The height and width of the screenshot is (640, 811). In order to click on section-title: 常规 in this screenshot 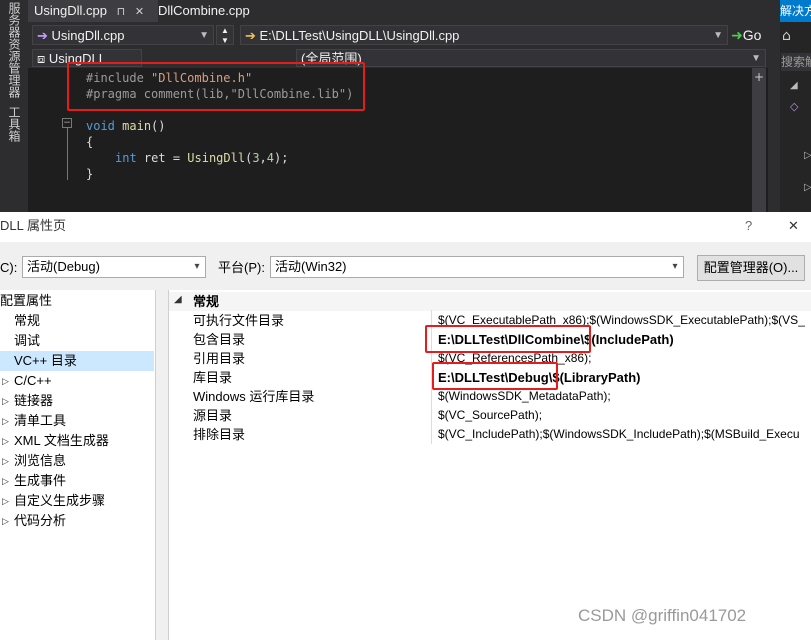, I will do `click(206, 301)`.